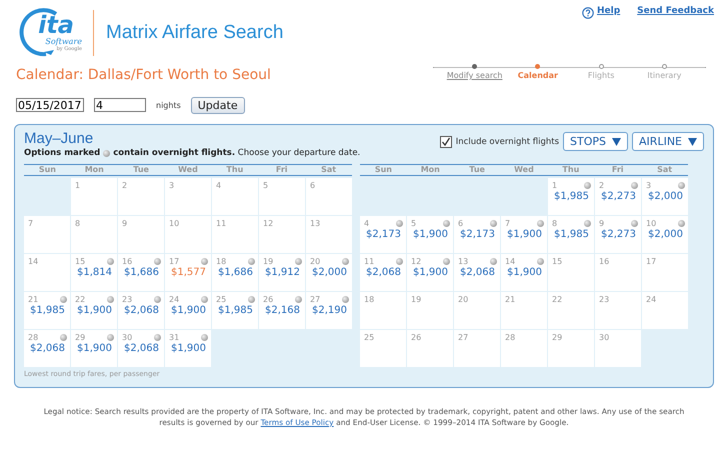  I want to click on calendar-day-cell: 25 $1,985, so click(235, 310).